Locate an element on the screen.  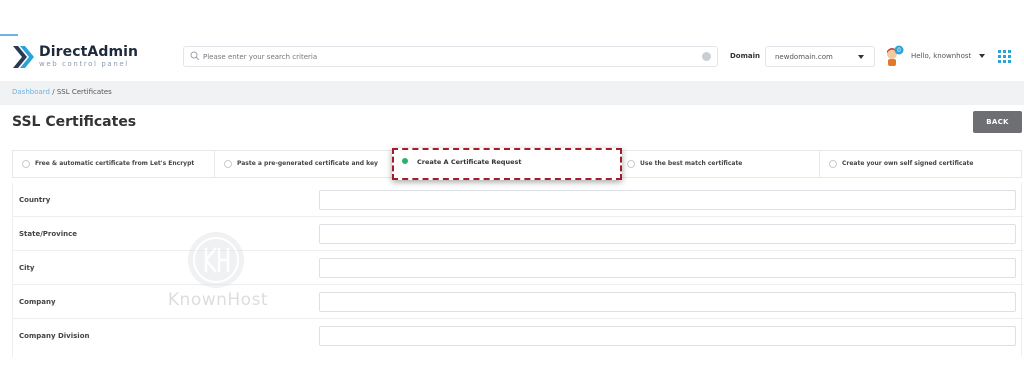
option-self-signed: Create your own self signed certificate is located at coordinates (920, 164).